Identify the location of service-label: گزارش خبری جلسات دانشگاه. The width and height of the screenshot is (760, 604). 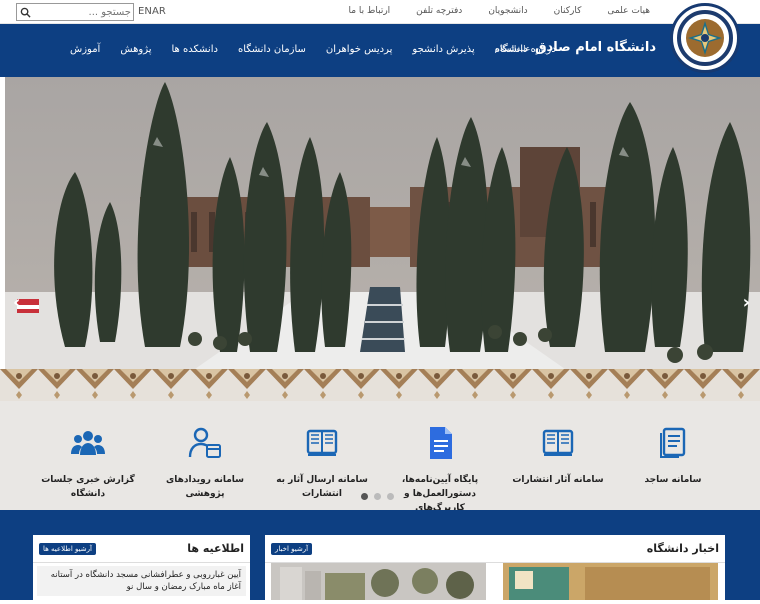
(88, 487).